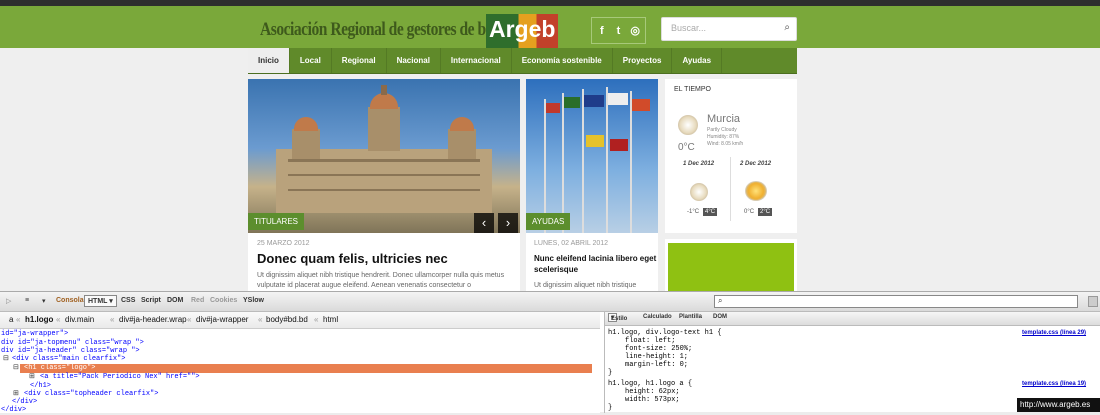 Image resolution: width=1100 pixels, height=415 pixels. What do you see at coordinates (68, 359) in the screenshot?
I see `html-line: <div class="main clearfix">` at bounding box center [68, 359].